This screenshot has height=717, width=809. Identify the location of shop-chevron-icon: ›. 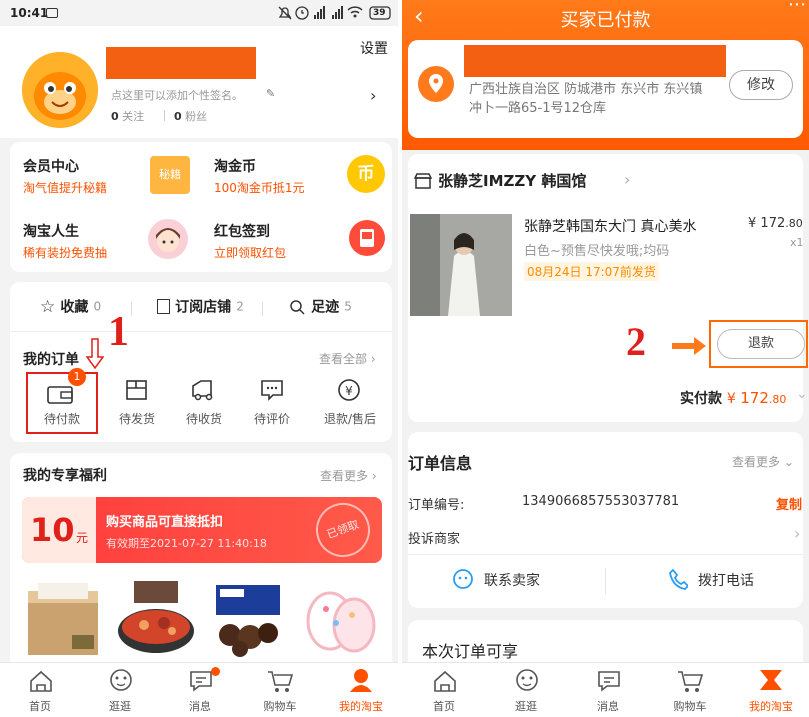
(627, 179).